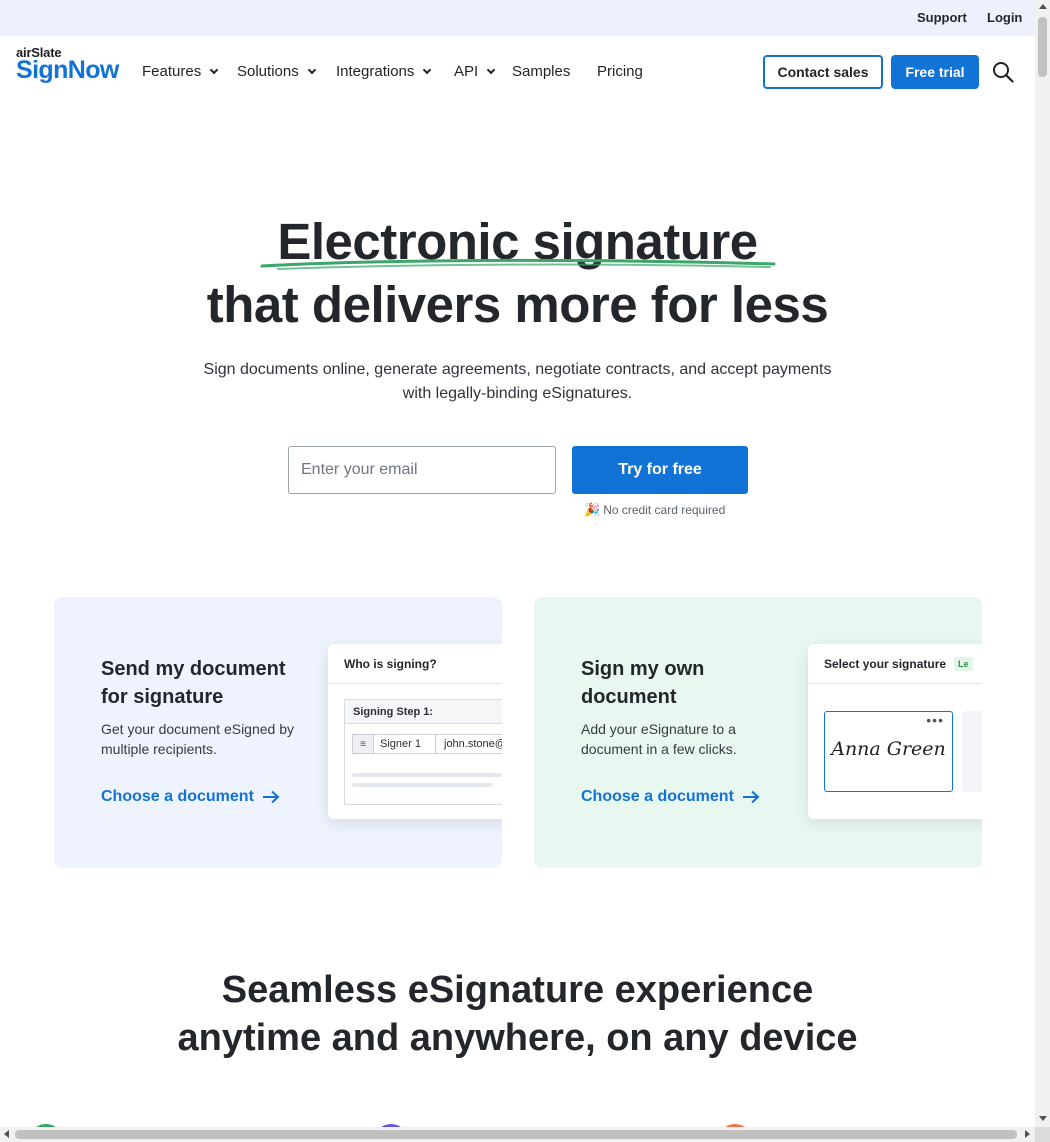 This screenshot has height=1142, width=1050. Describe the element at coordinates (1043, 1118) in the screenshot. I see `scroll-down-arrow-icon` at that location.